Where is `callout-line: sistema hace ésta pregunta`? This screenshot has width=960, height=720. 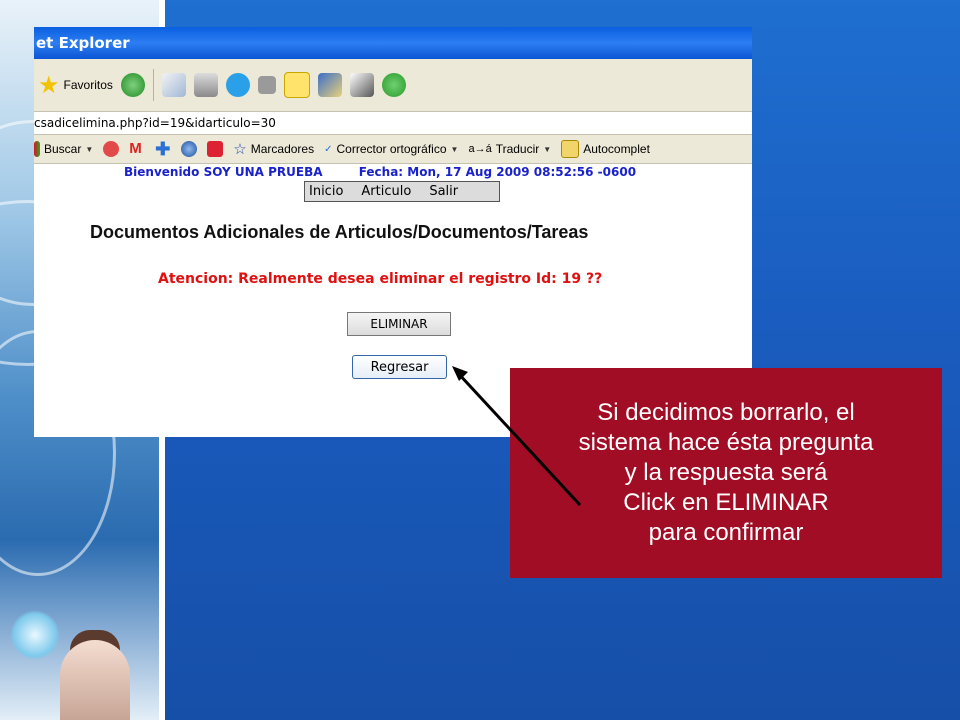 callout-line: sistema hace ésta pregunta is located at coordinates (726, 442).